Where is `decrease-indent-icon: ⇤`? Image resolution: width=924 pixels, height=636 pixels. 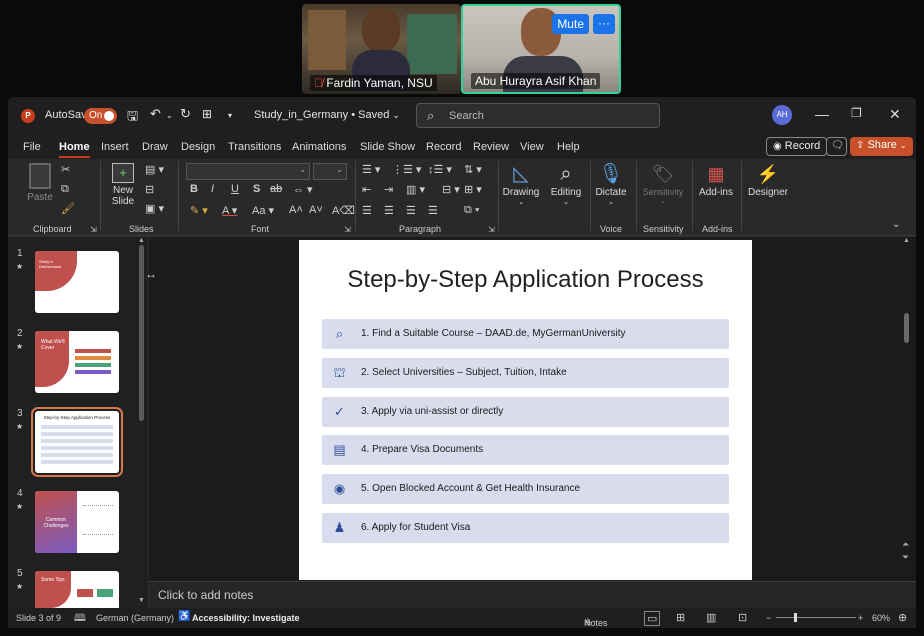 decrease-indent-icon: ⇤ is located at coordinates (366, 189).